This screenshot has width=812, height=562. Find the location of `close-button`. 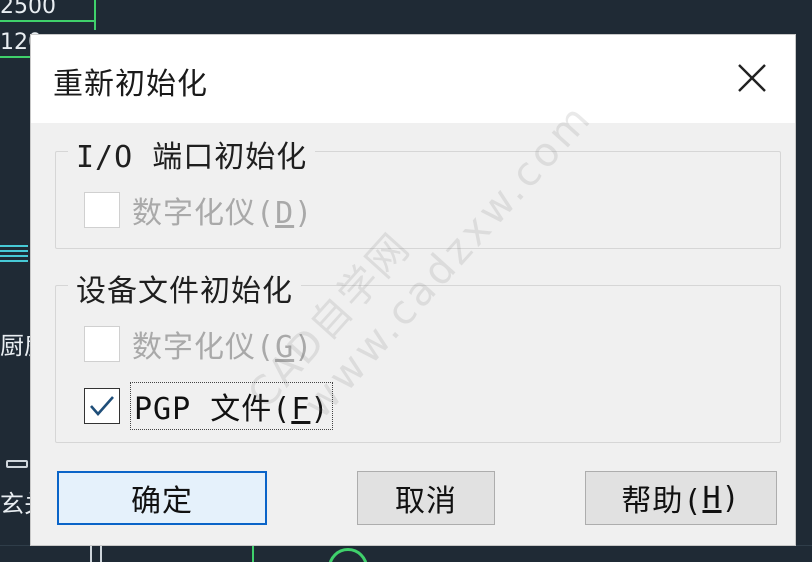

close-button is located at coordinates (752, 78).